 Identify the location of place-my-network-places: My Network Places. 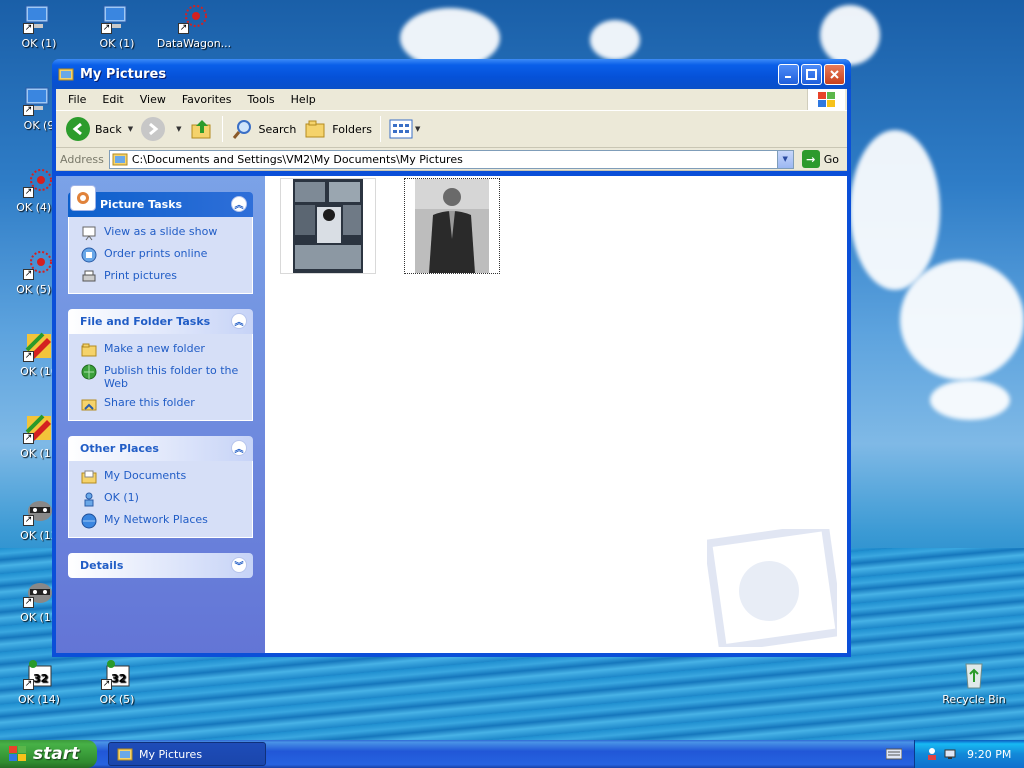
(161, 521).